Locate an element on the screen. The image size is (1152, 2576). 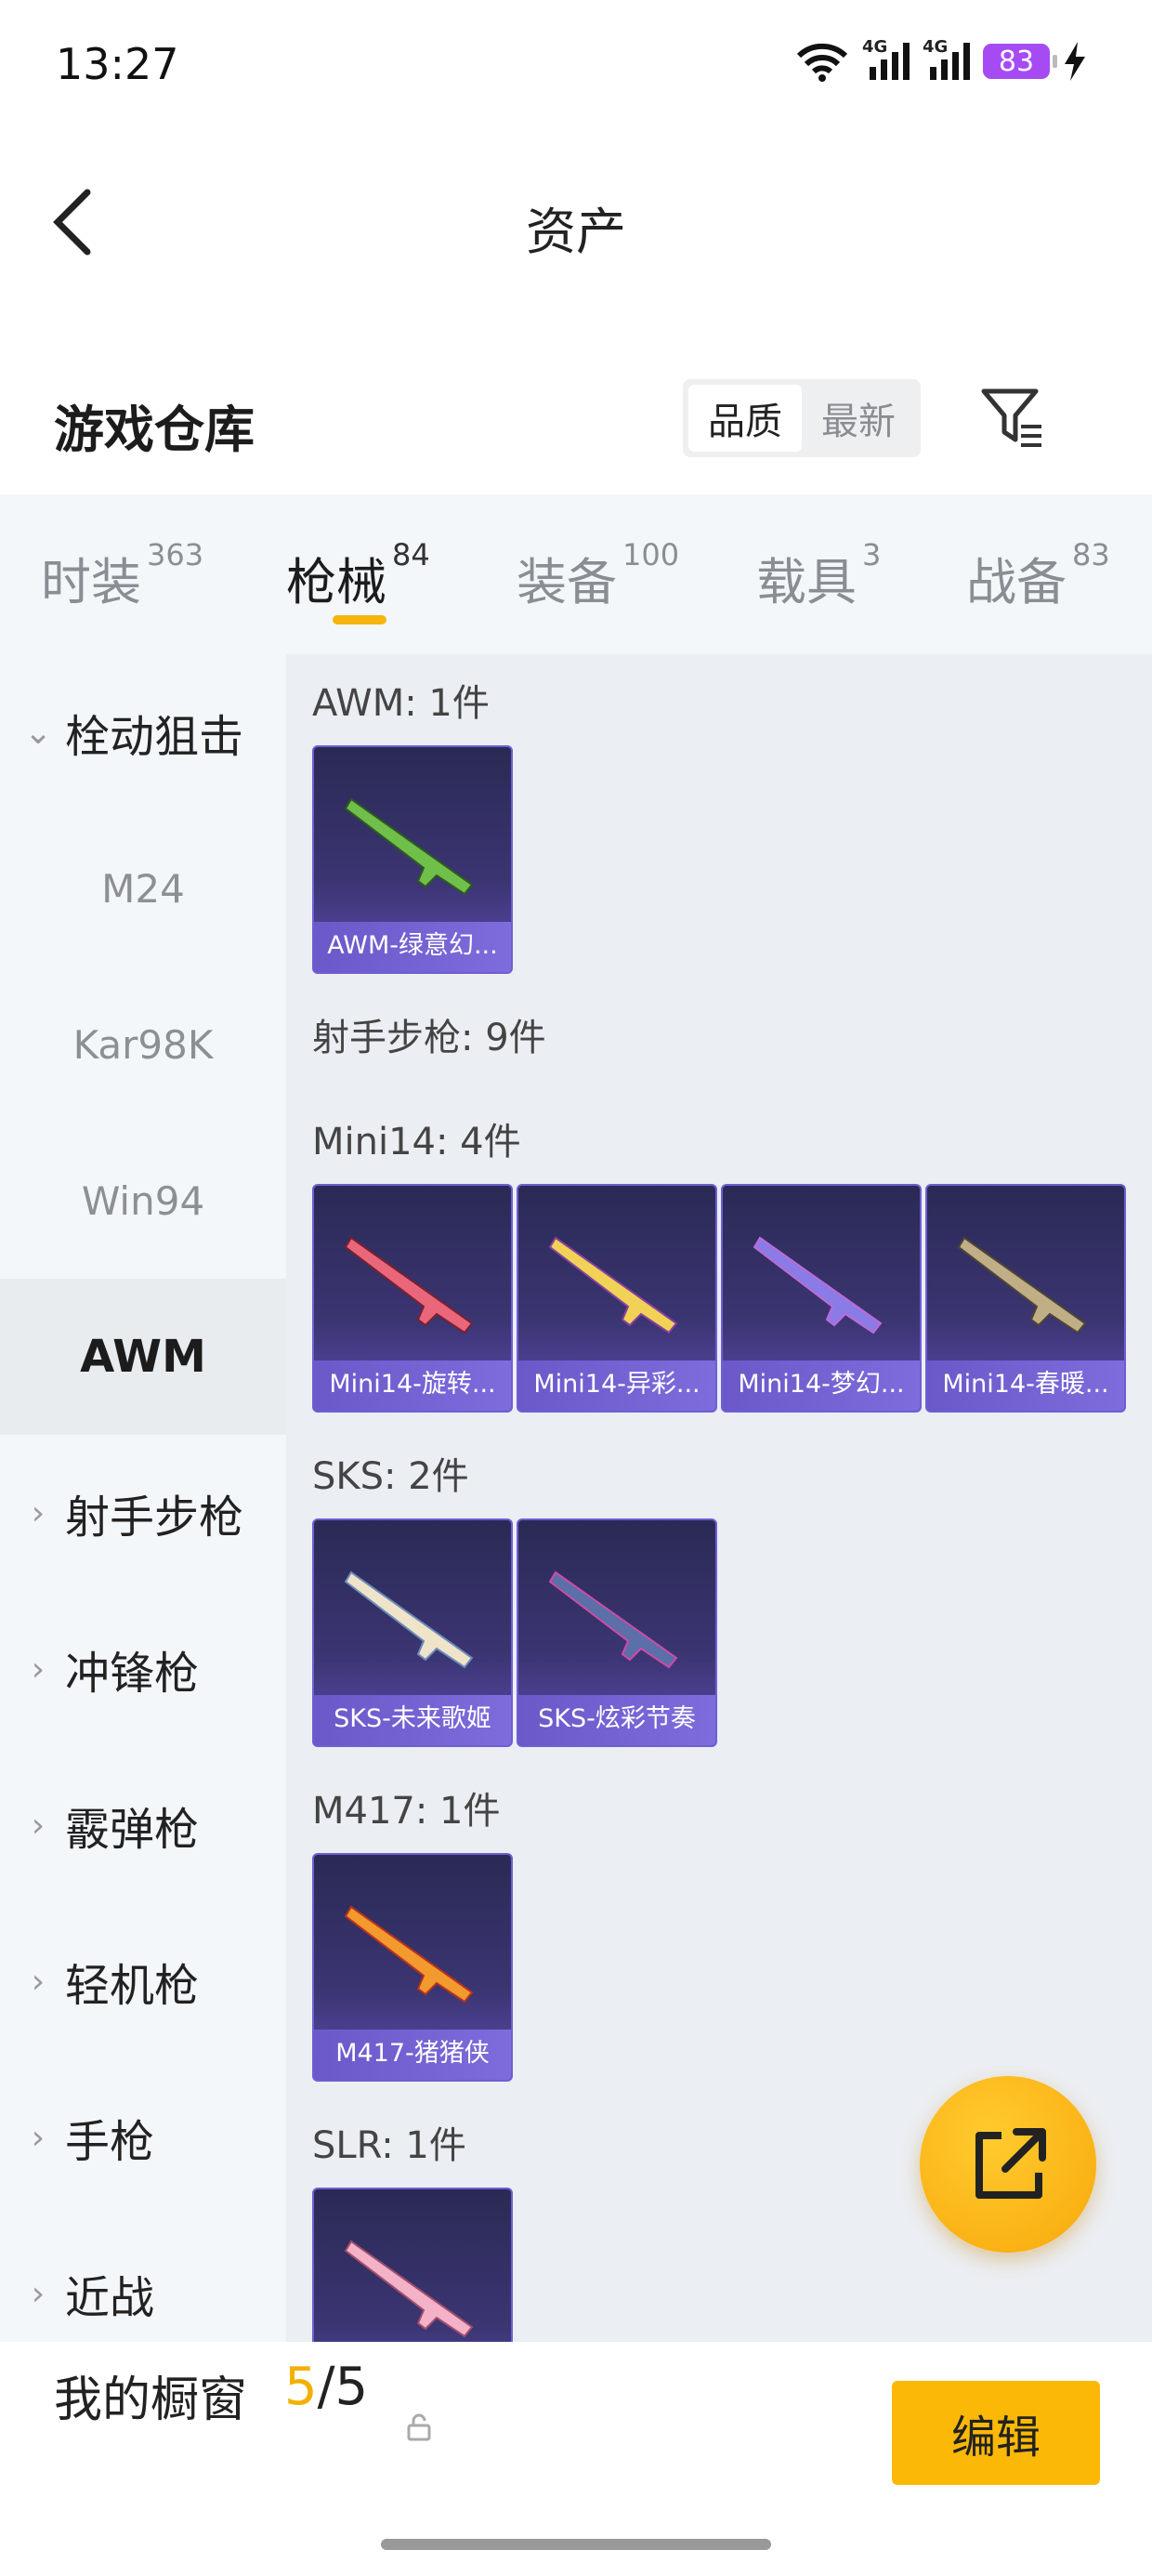
signal-icon-2: 4G is located at coordinates (946, 58).